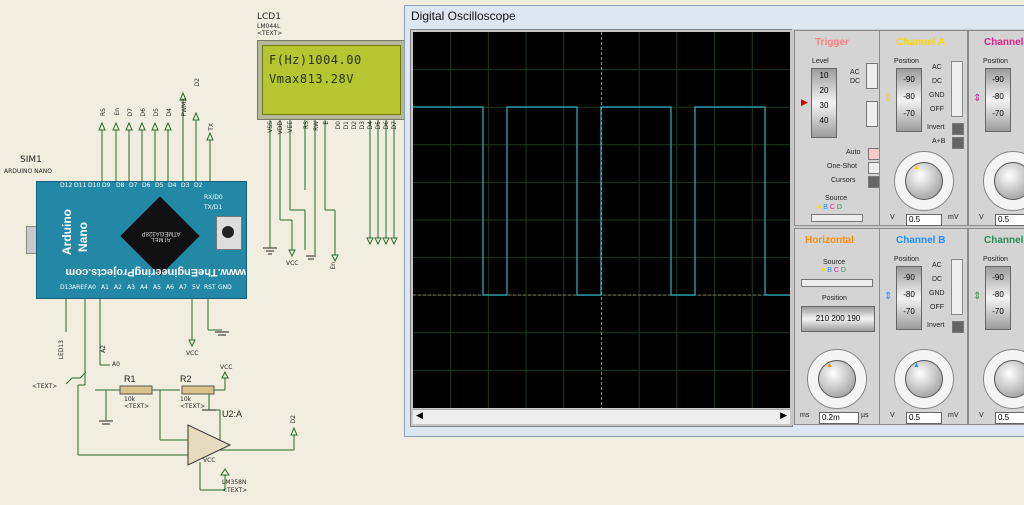 This screenshot has height=505, width=1024. I want to click on channel-c-position-drum: -90 -80 -70, so click(998, 100).